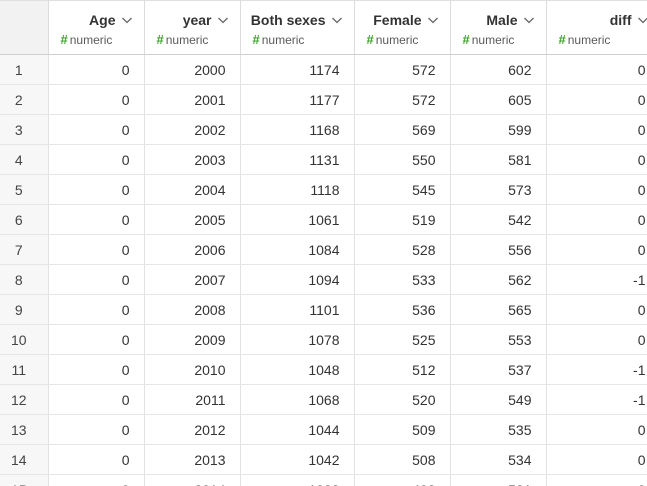  What do you see at coordinates (297, 129) in the screenshot?
I see `table-cell-both-sexes: 1168` at bounding box center [297, 129].